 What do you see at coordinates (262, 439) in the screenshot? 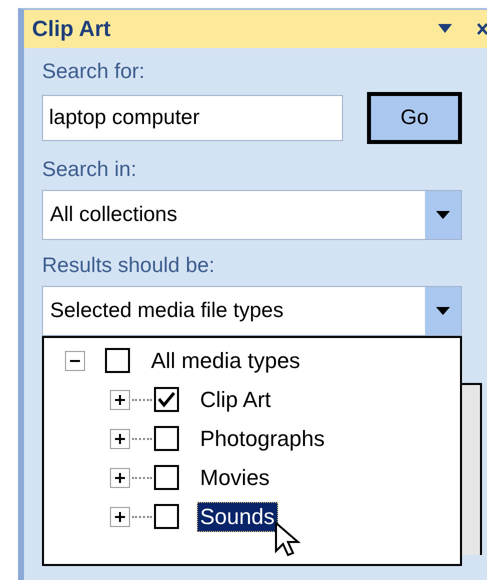
I see `tree-item: Photographs` at bounding box center [262, 439].